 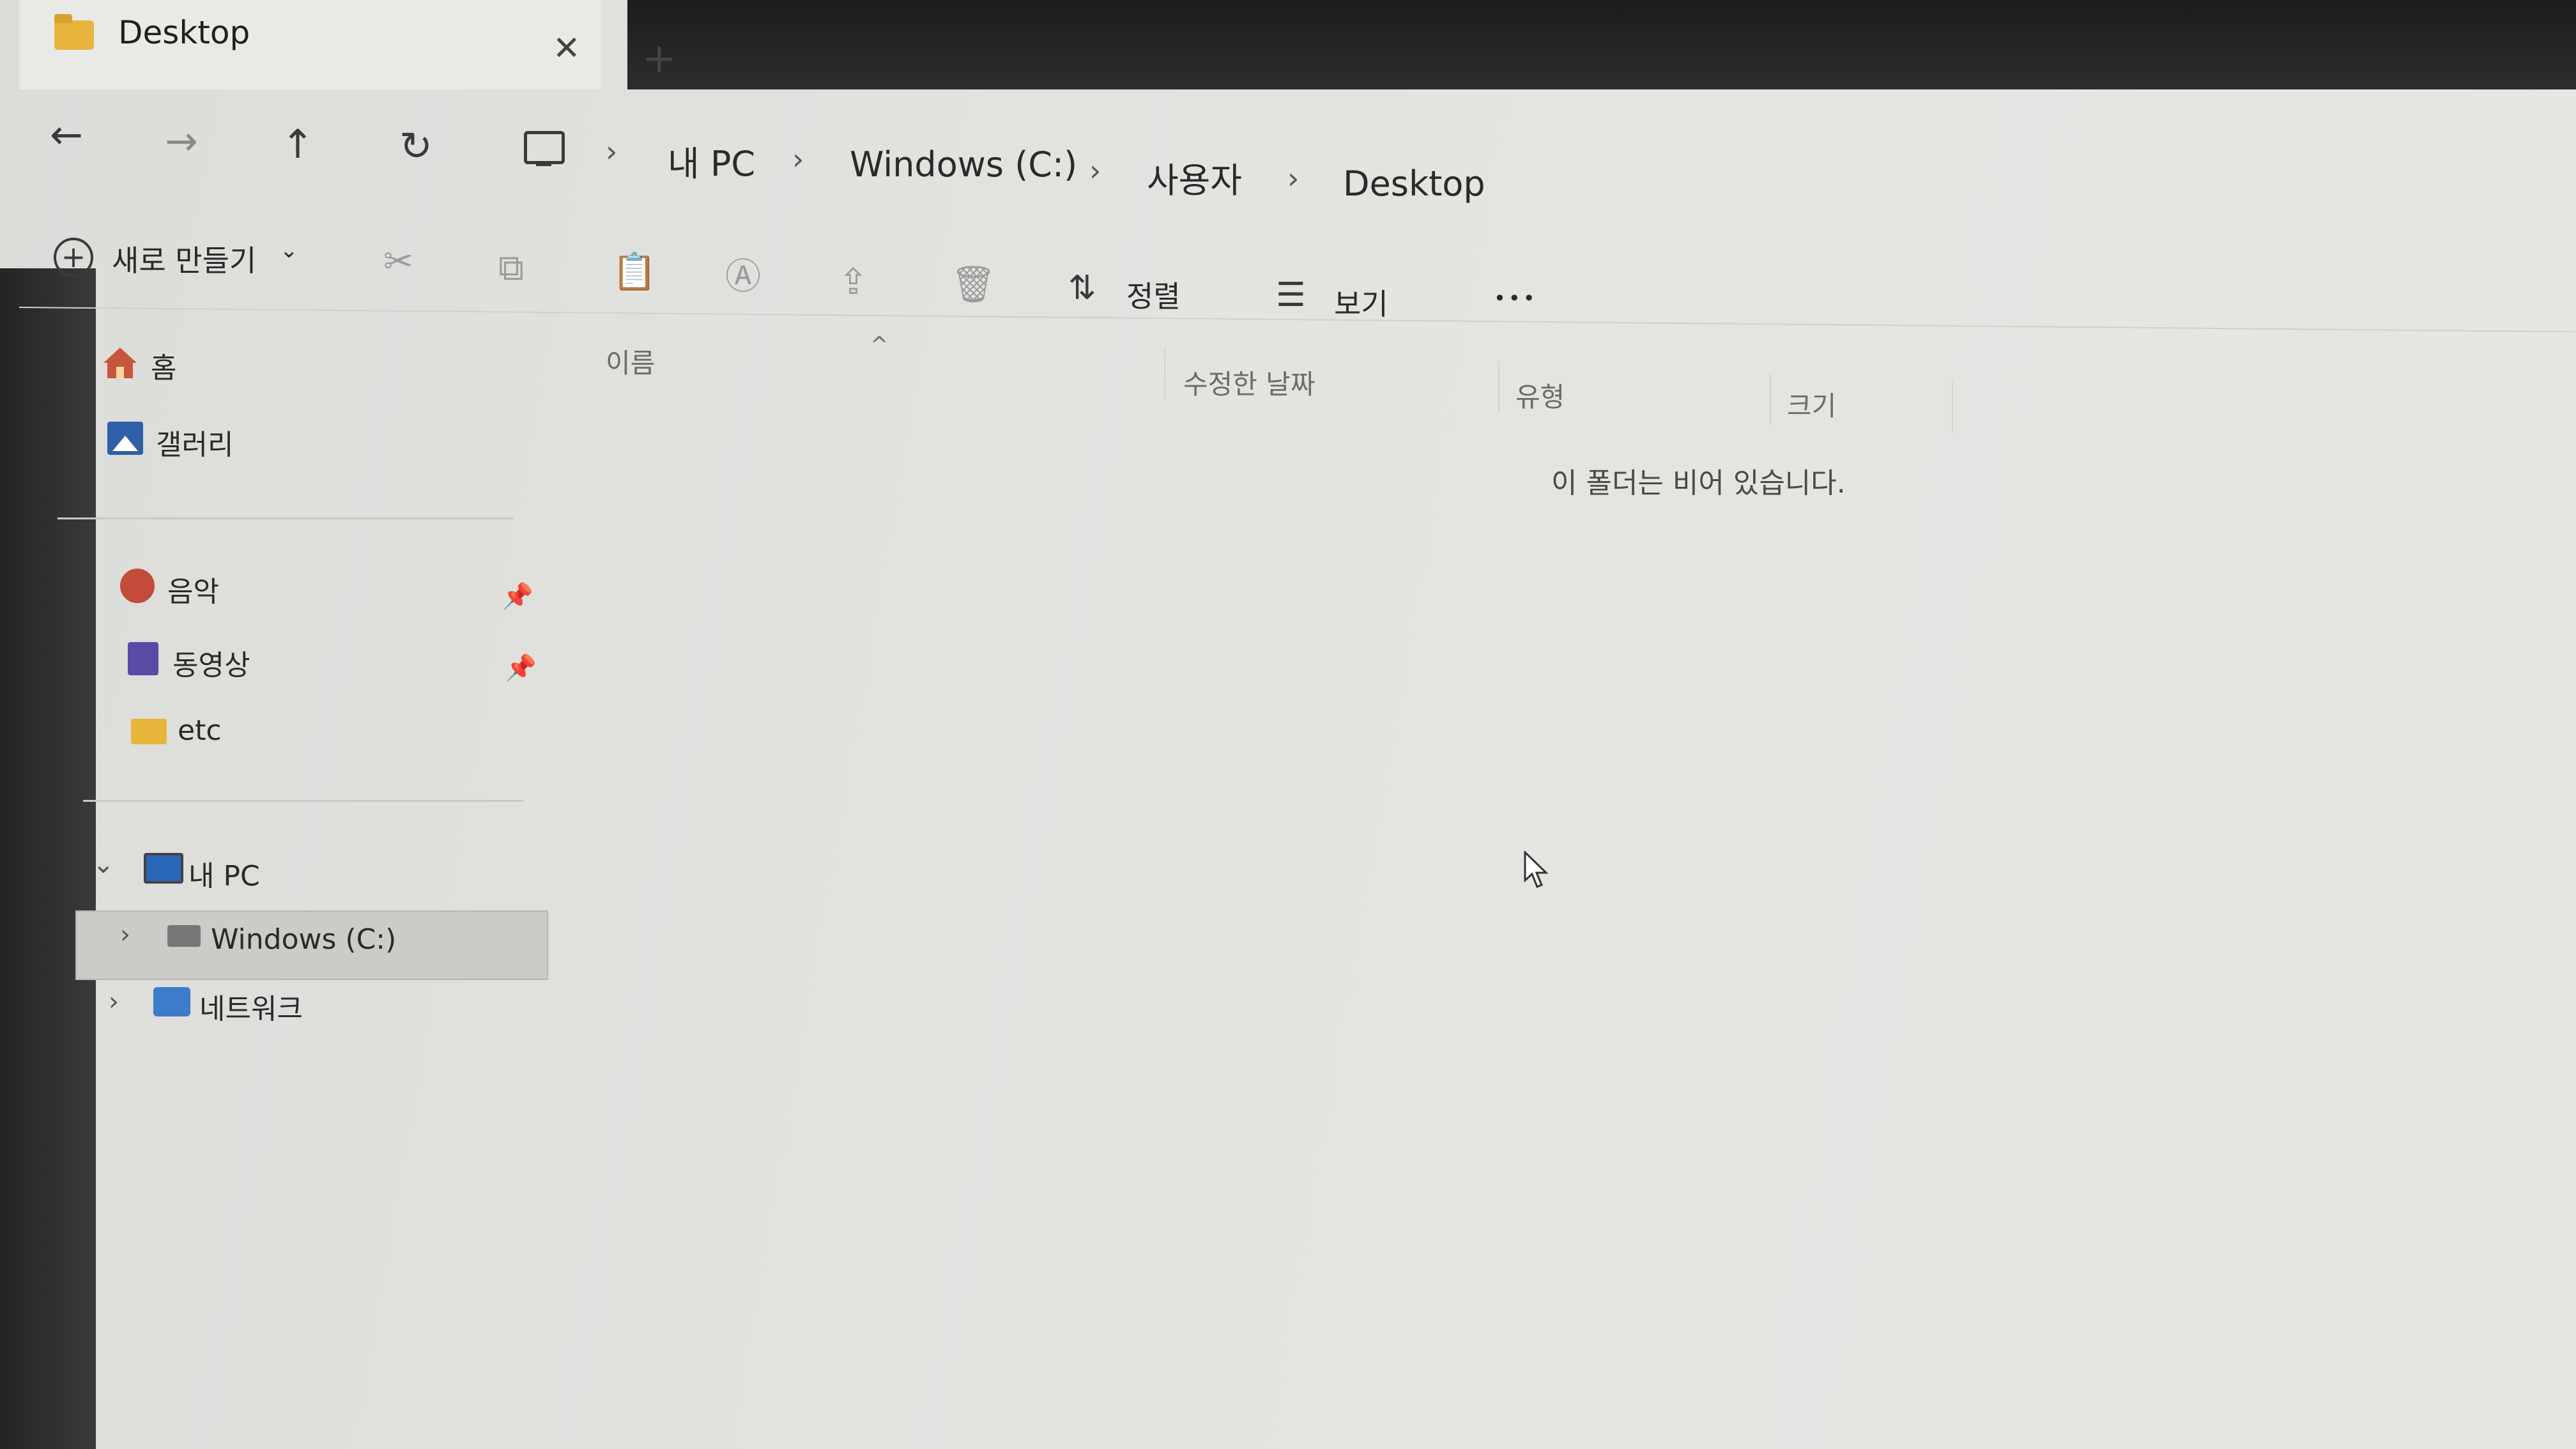 What do you see at coordinates (184, 936) in the screenshot?
I see `drive-icon` at bounding box center [184, 936].